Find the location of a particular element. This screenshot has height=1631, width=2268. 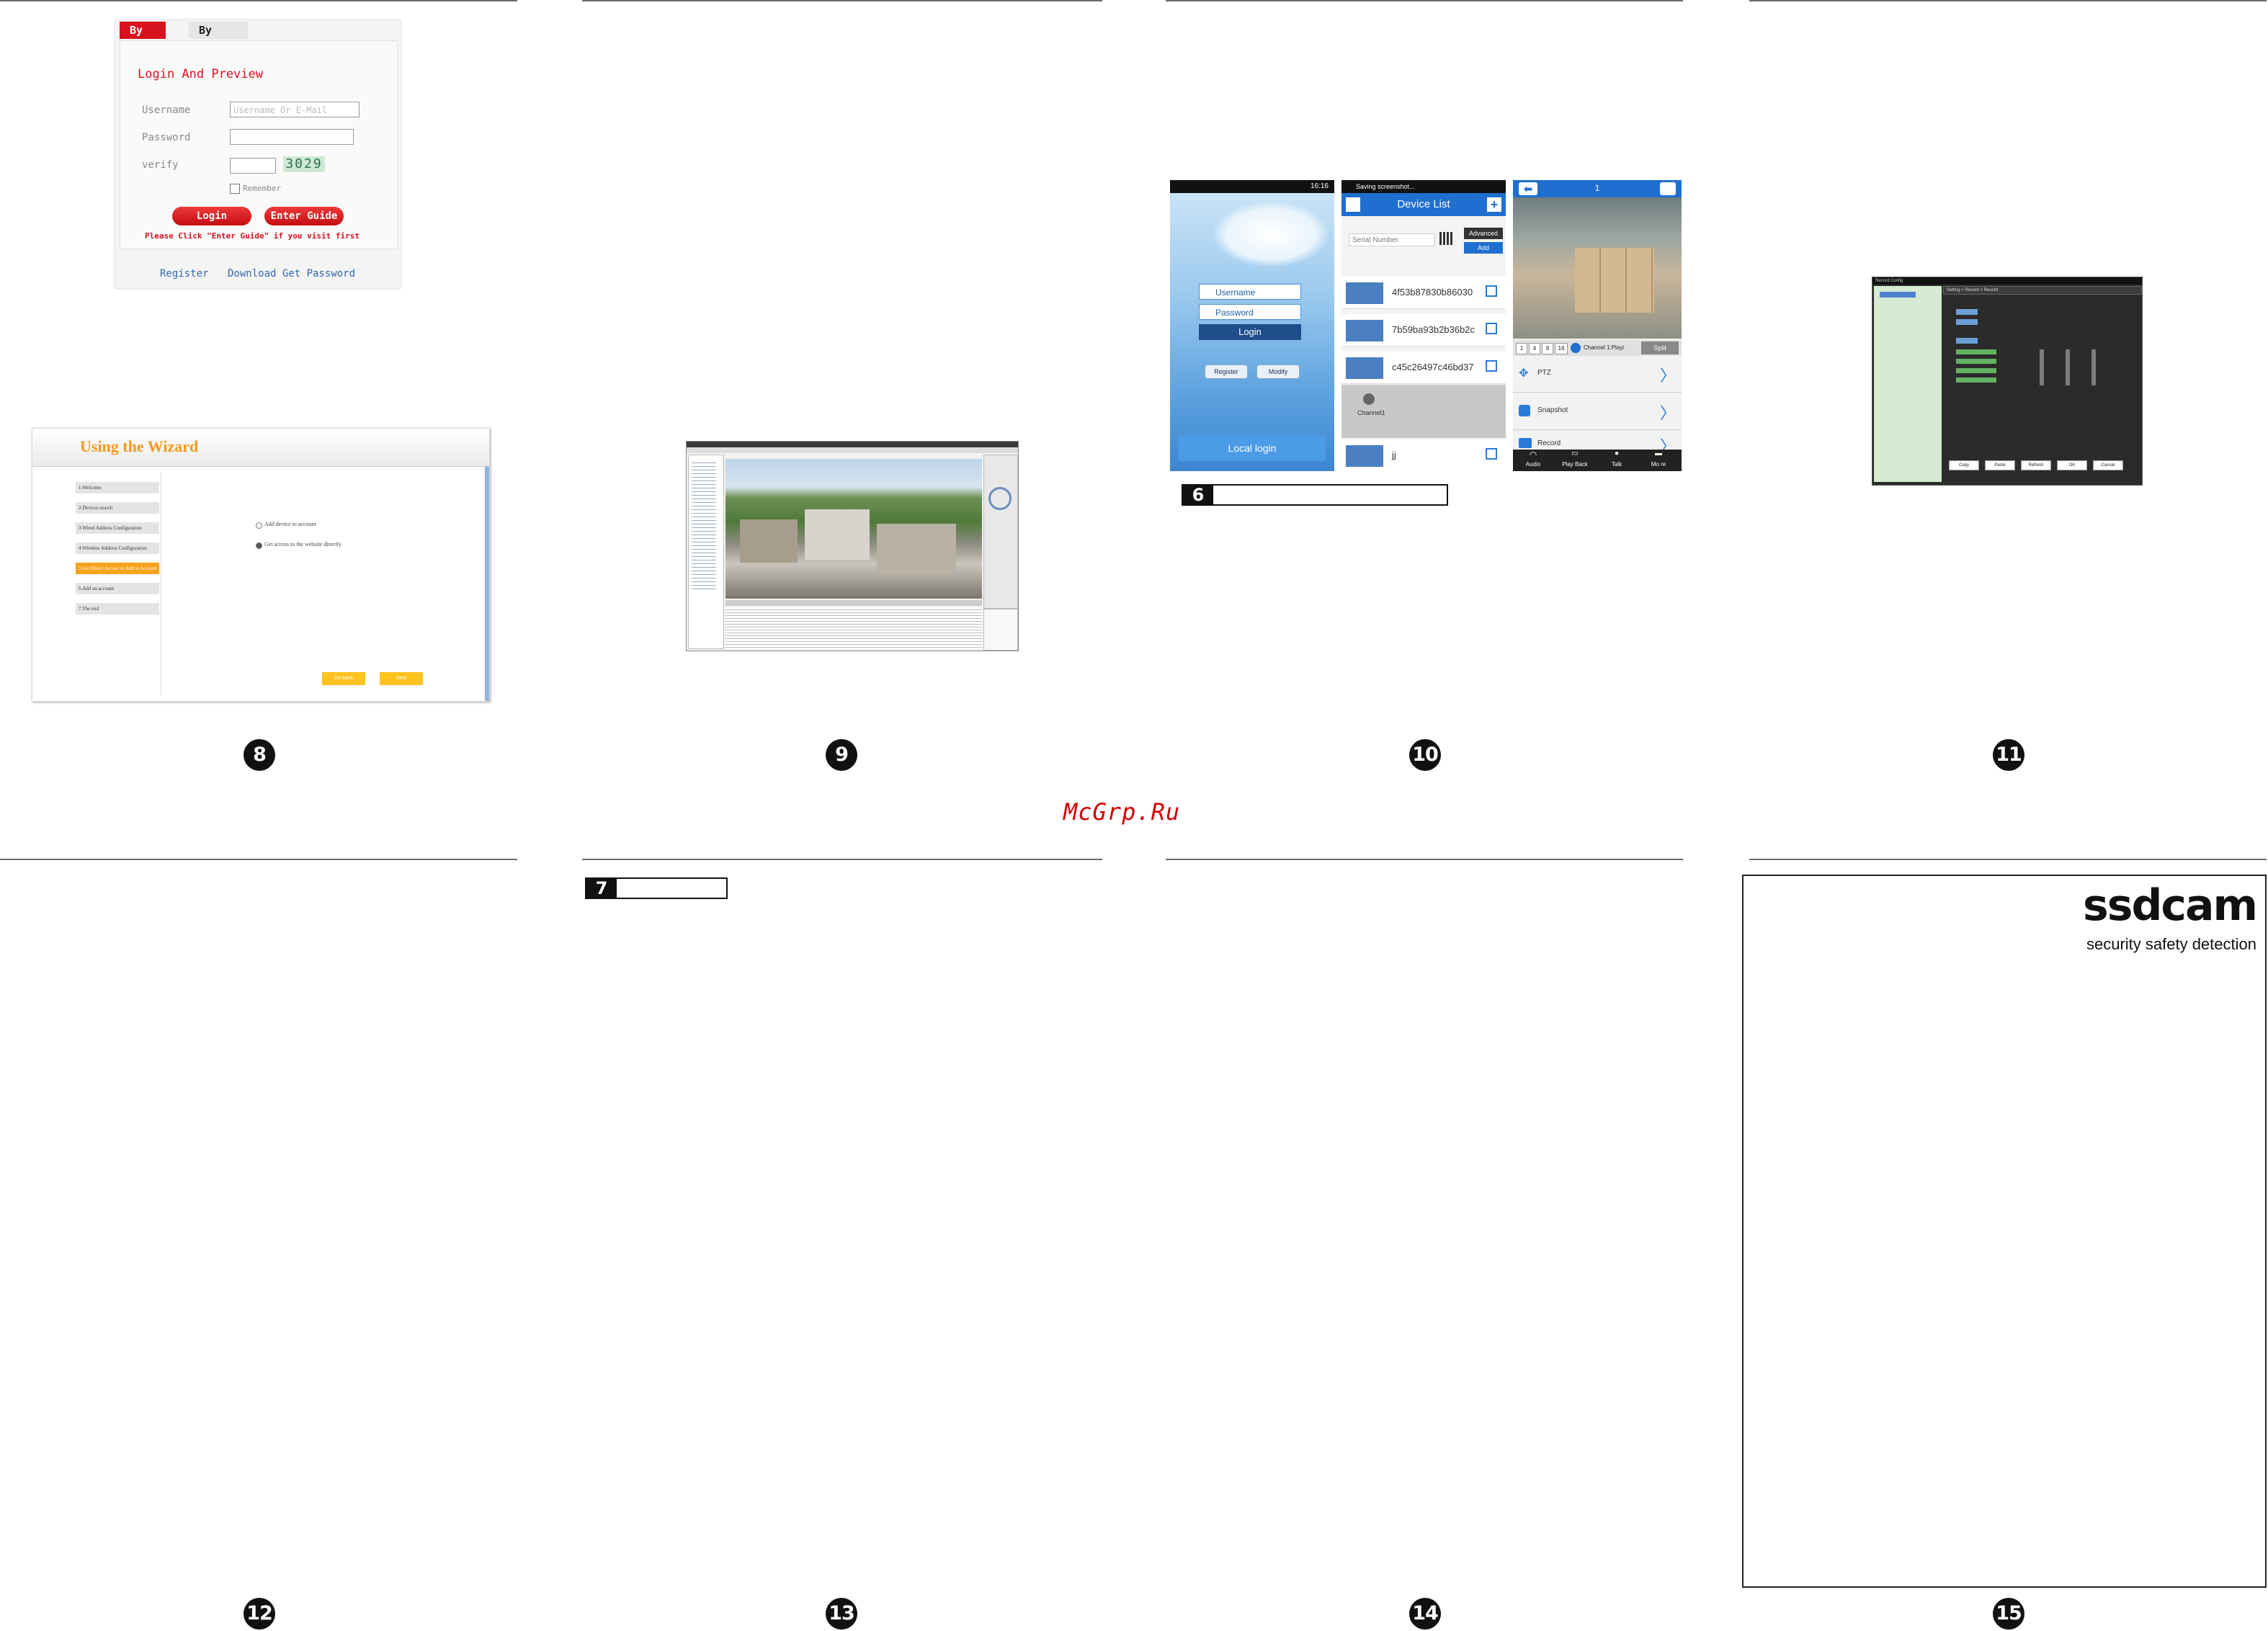

refresh-button: Refresh is located at coordinates (2036, 465).